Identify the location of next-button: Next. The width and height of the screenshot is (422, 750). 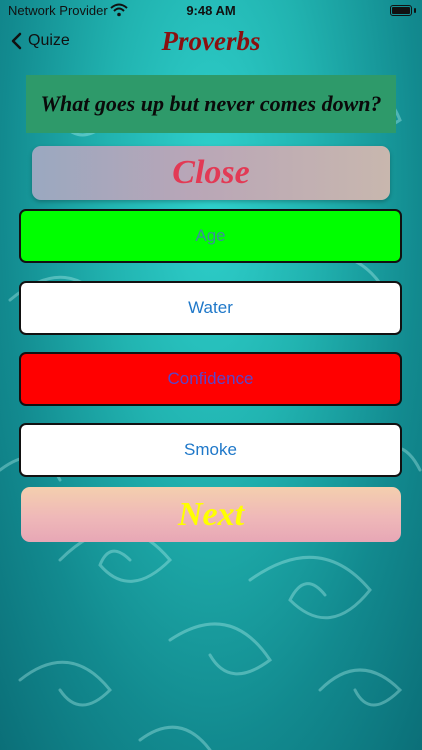
(211, 514).